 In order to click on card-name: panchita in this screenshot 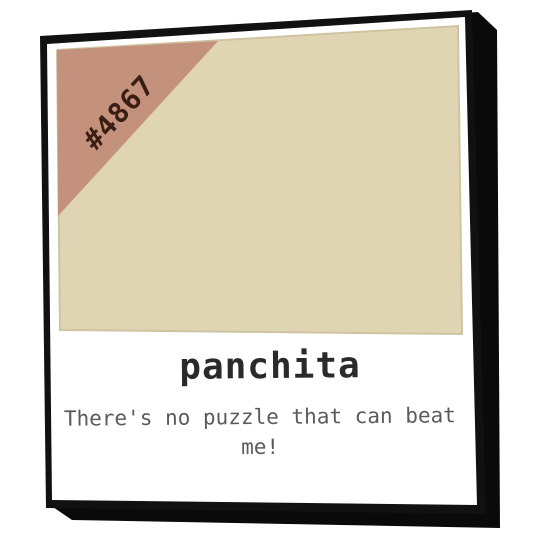, I will do `click(270, 366)`.